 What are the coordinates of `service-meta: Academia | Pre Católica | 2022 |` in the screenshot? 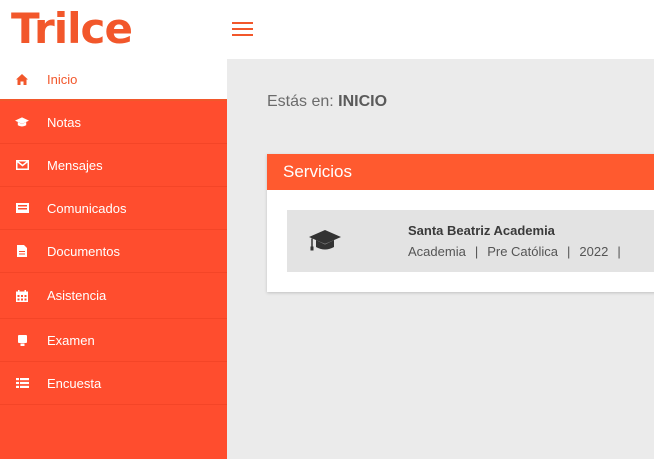 It's located at (519, 251).